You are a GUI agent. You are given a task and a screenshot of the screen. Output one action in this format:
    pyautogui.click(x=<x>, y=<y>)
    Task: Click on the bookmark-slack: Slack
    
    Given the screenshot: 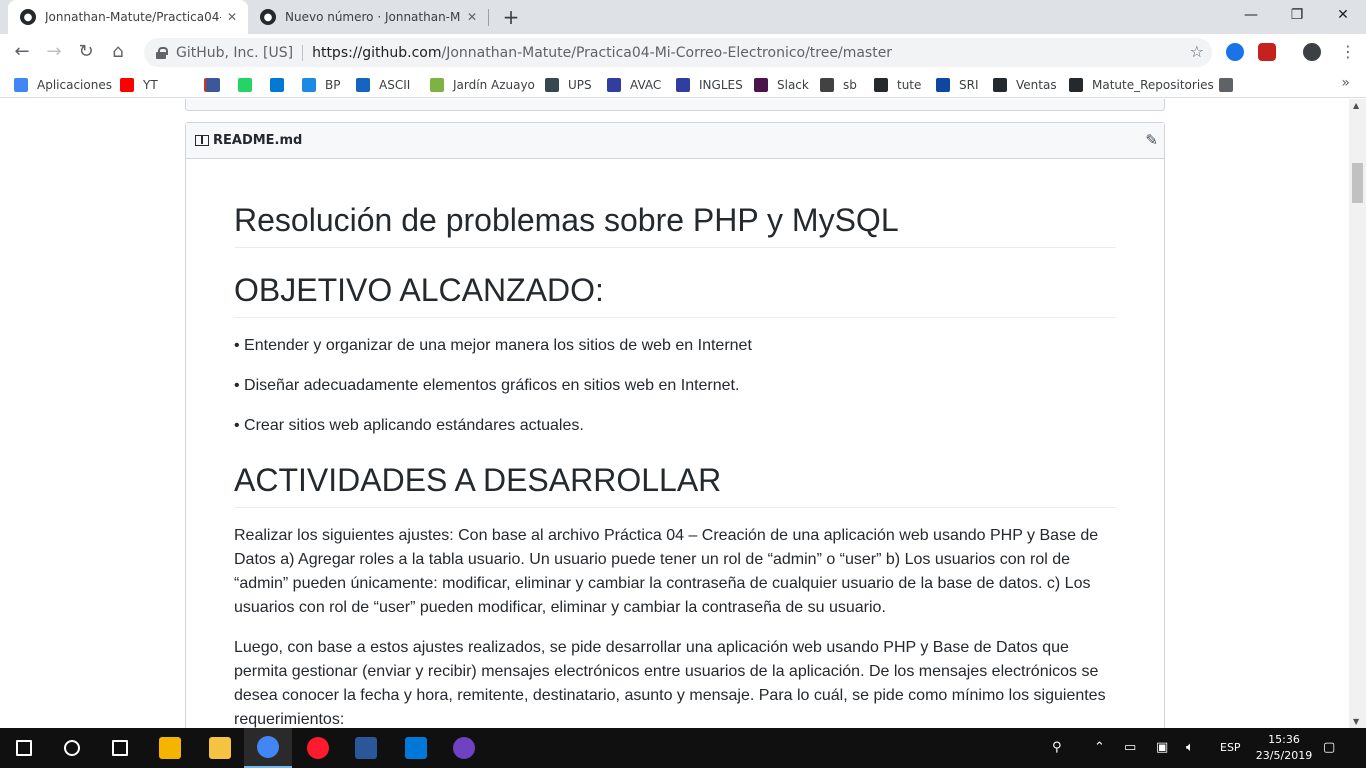 What is the action you would take?
    pyautogui.click(x=781, y=84)
    